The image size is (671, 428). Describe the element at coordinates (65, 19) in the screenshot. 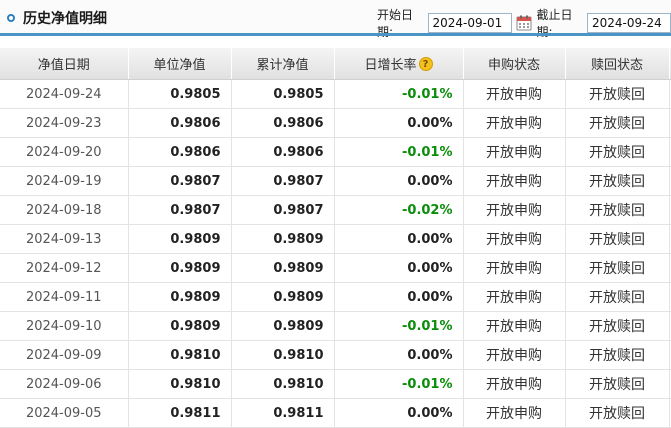

I see `section-title: 历史净值明细` at that location.